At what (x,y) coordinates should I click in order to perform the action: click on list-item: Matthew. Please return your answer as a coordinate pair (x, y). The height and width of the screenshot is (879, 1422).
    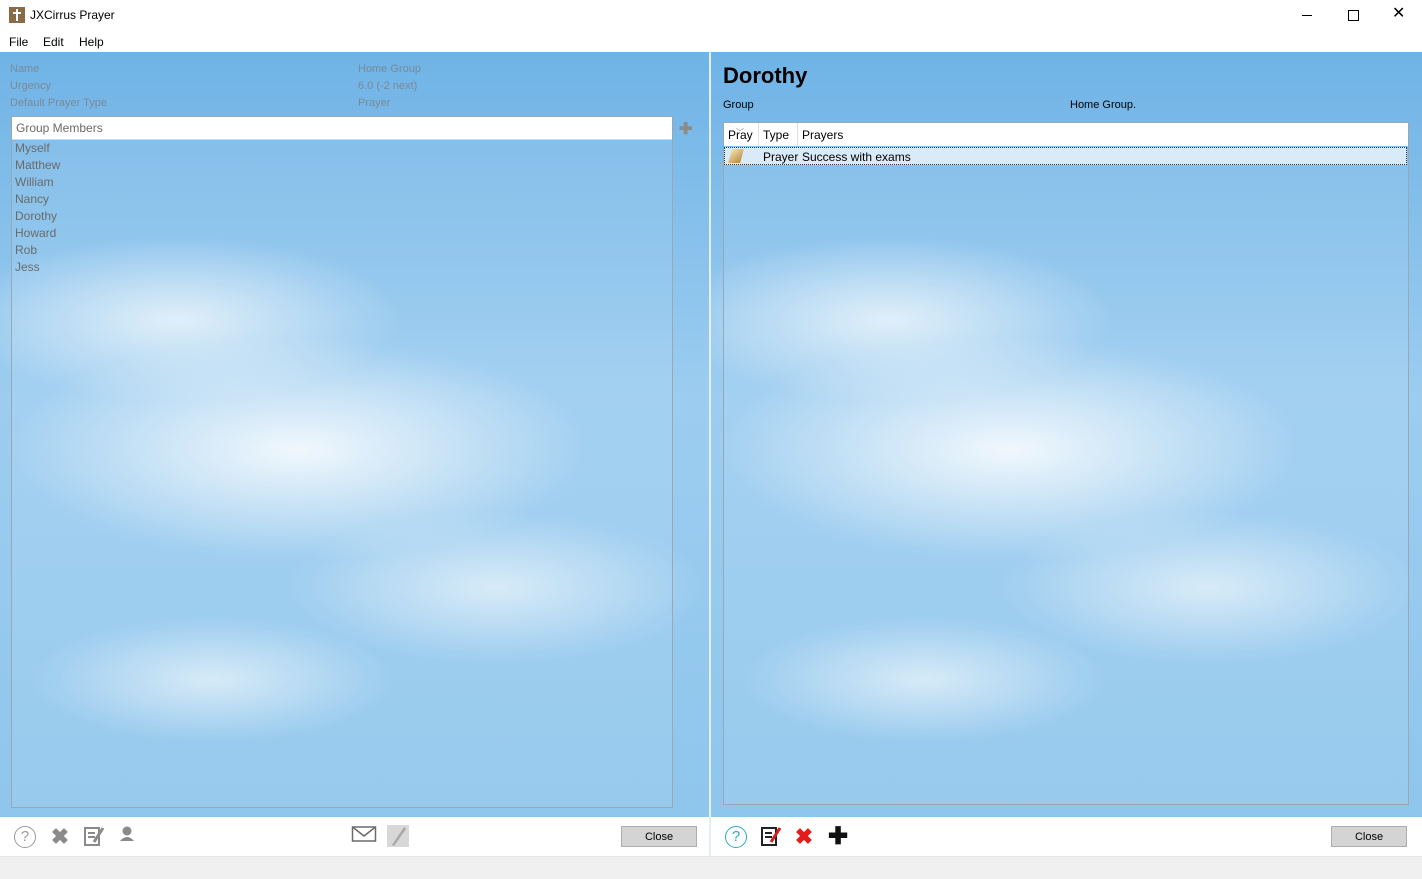
    Looking at the image, I should click on (342, 165).